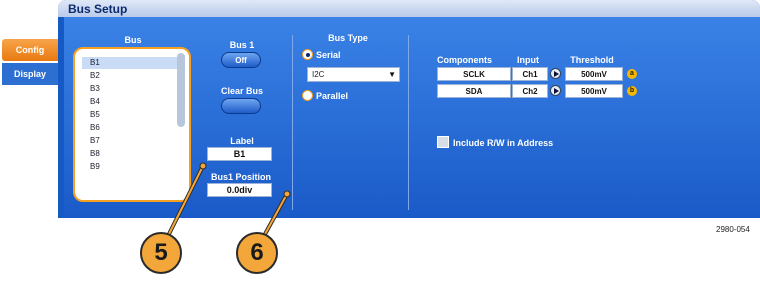 The image size is (760, 284). I want to click on callout-5-leader, so click(185, 201).